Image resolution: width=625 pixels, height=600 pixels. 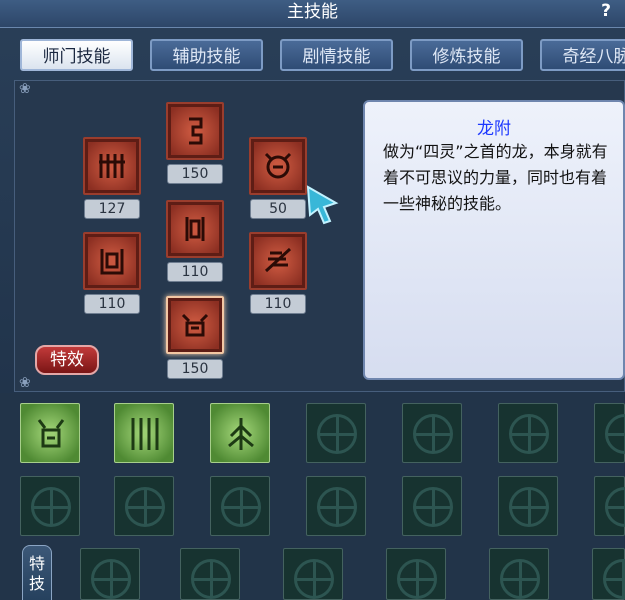 I want to click on tab-assist-skills: 辅助技能, so click(x=206, y=55).